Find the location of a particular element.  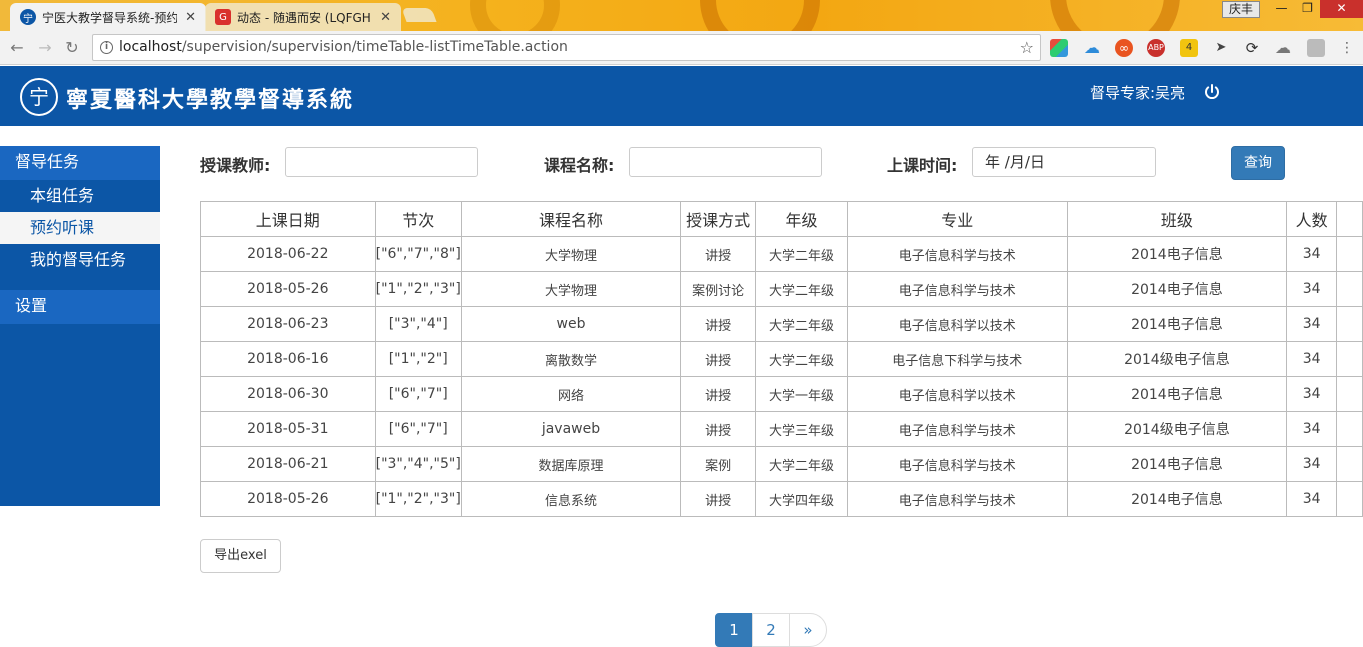

cell-course: 大学物理 is located at coordinates (571, 254).